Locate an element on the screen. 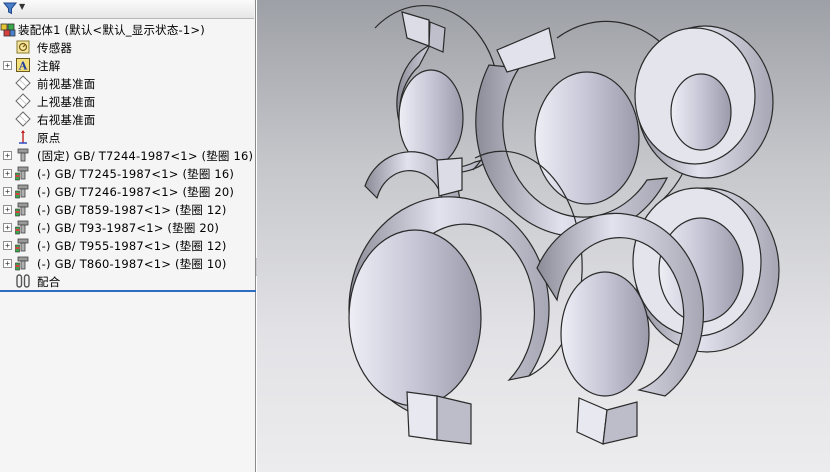 Image resolution: width=830 pixels, height=472 pixels. filter-bar: ▼ is located at coordinates (127, 9).